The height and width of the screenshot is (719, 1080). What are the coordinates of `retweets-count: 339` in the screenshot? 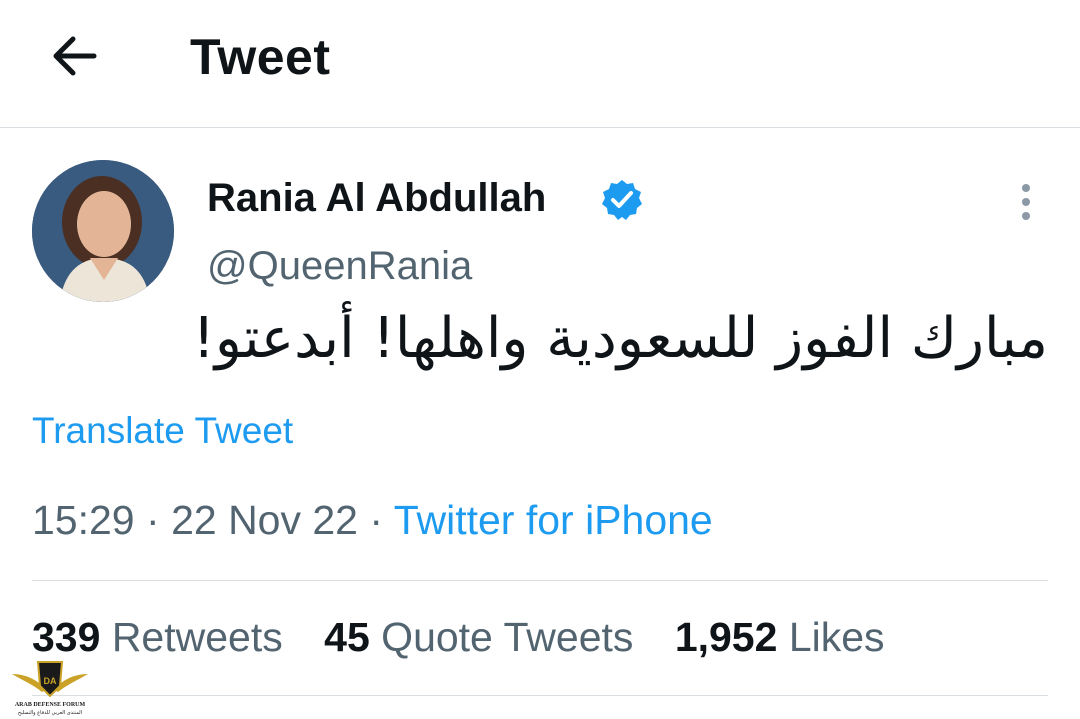 It's located at (66, 637).